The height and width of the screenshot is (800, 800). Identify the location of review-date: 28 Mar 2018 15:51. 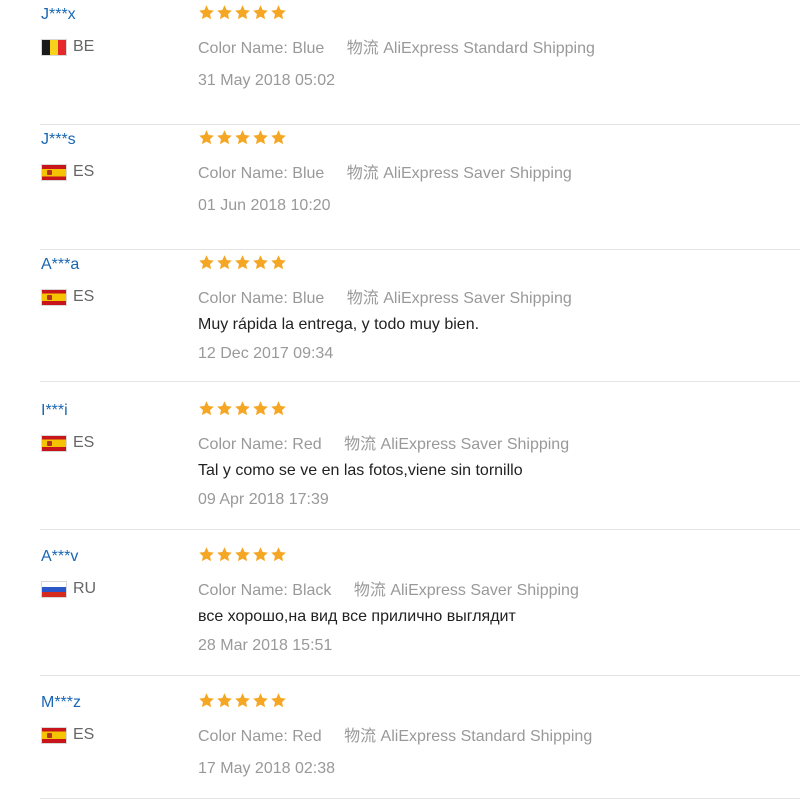
(265, 645).